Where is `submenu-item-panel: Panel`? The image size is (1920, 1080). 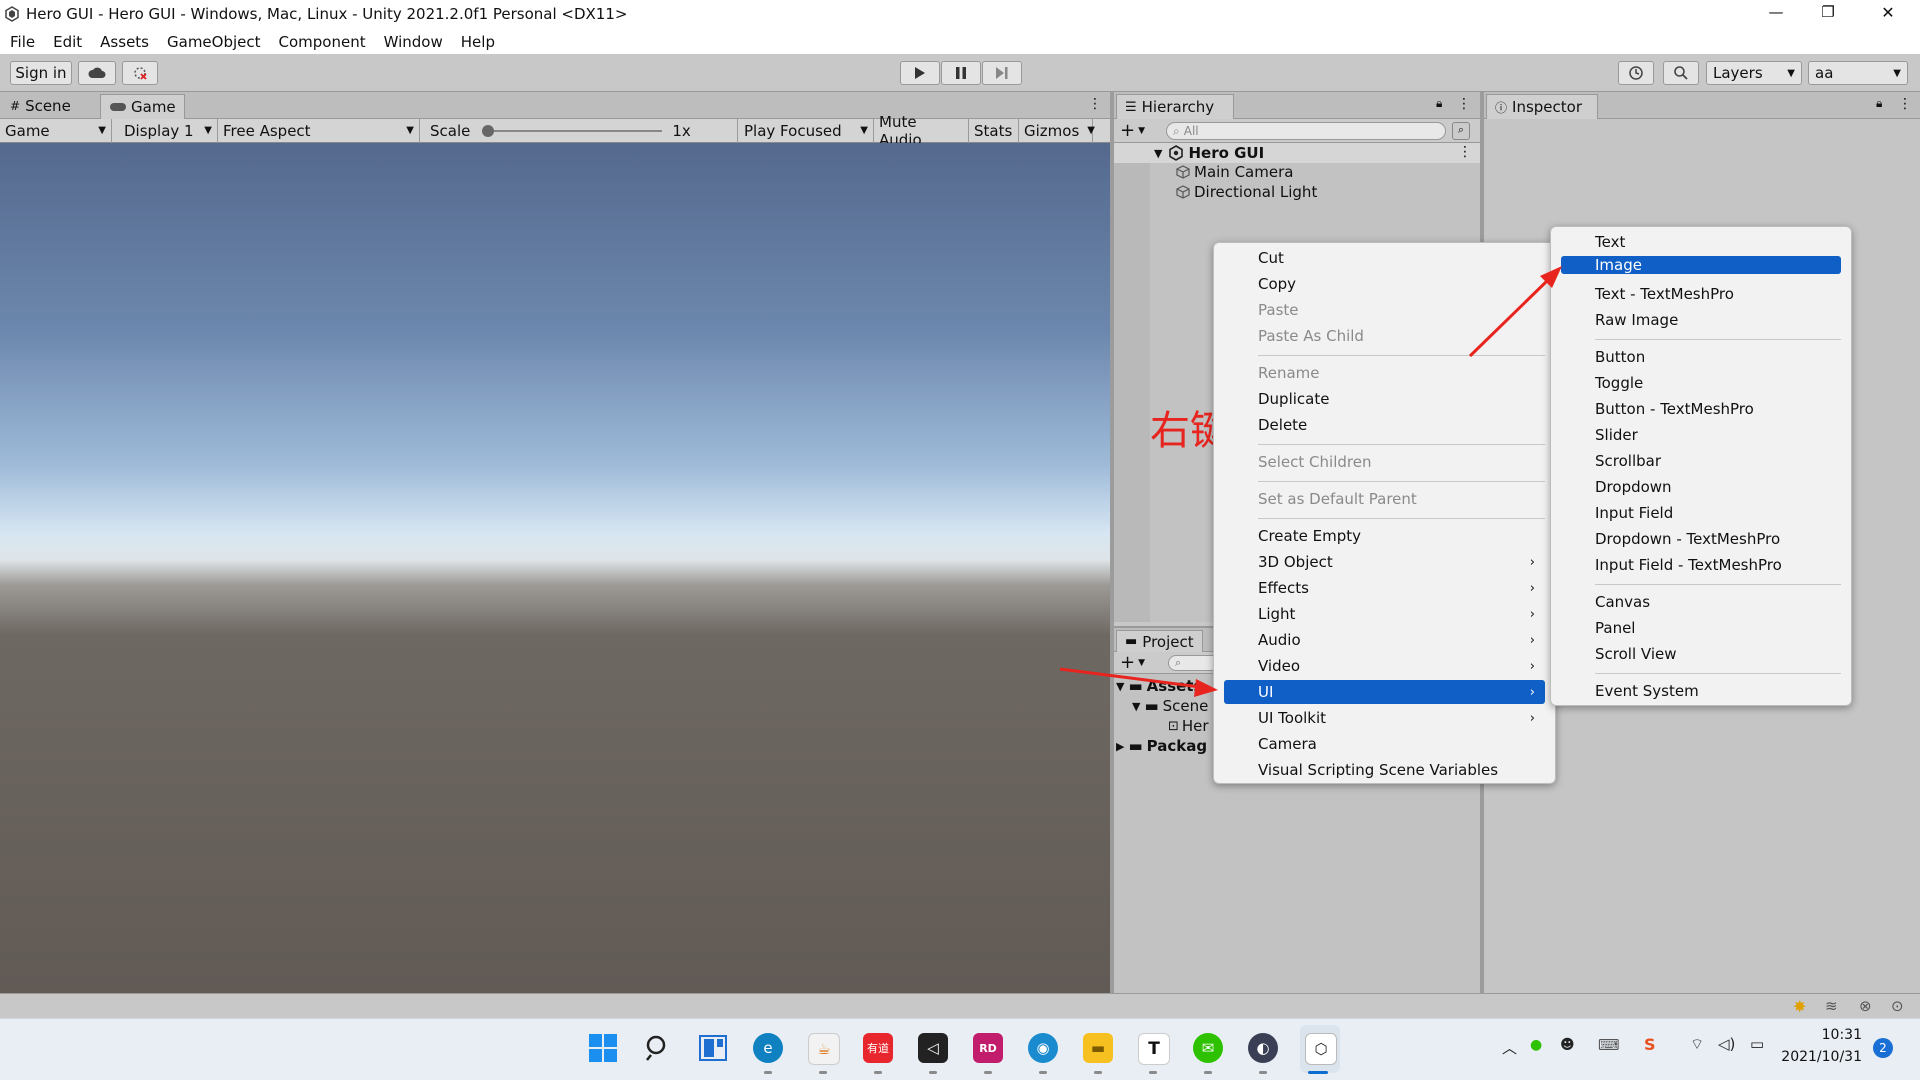
submenu-item-panel: Panel is located at coordinates (1701, 628).